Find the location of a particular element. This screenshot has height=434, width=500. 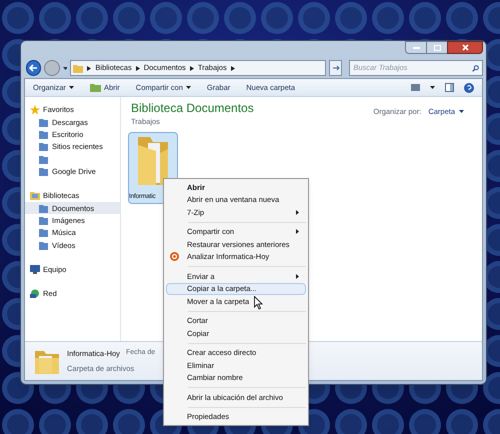

refresh-icon is located at coordinates (336, 68).